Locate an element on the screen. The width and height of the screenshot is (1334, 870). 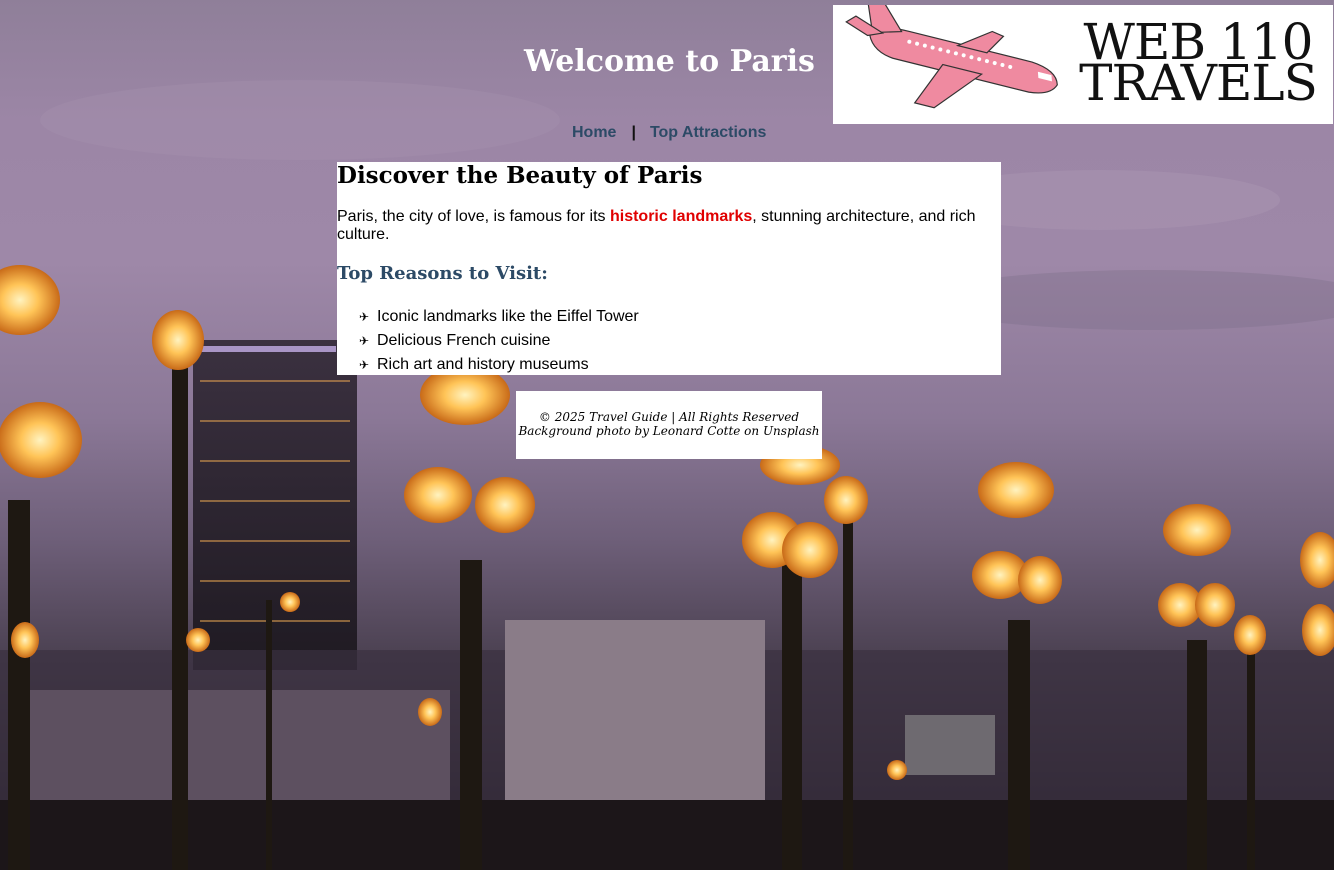
nav-link-top-attractions: Top Attractions is located at coordinates (708, 133).